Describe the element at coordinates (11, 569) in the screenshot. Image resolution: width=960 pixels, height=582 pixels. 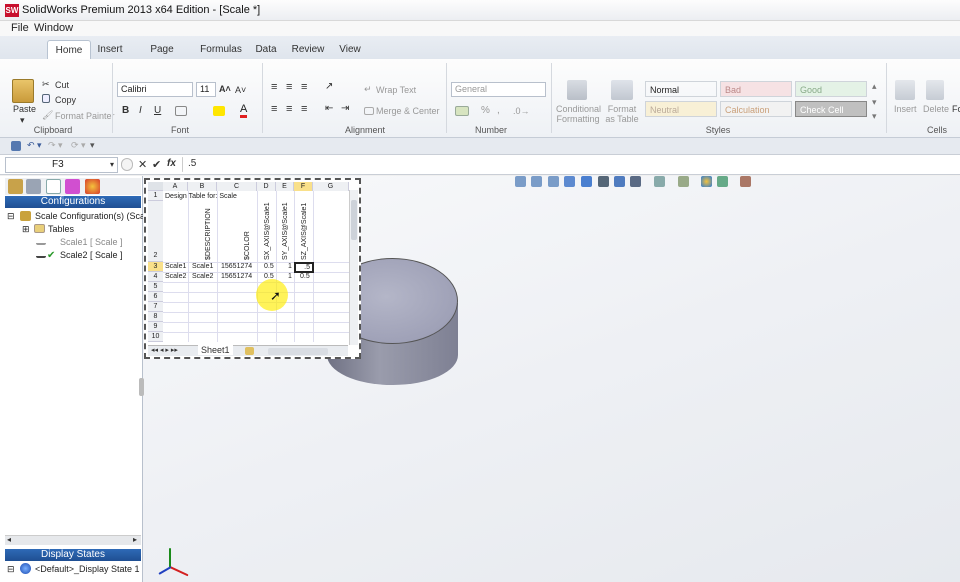
I see `display-state-collapse-icon: ⊟` at that location.